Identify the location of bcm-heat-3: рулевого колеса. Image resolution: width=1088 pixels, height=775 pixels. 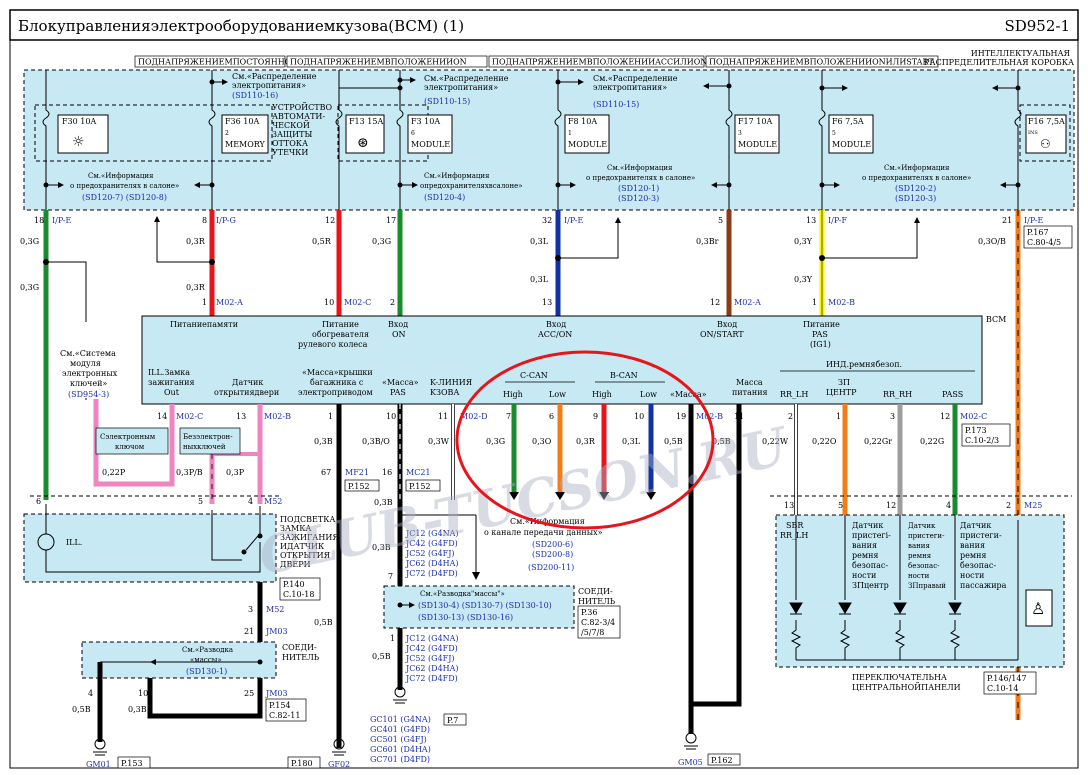
(333, 344).